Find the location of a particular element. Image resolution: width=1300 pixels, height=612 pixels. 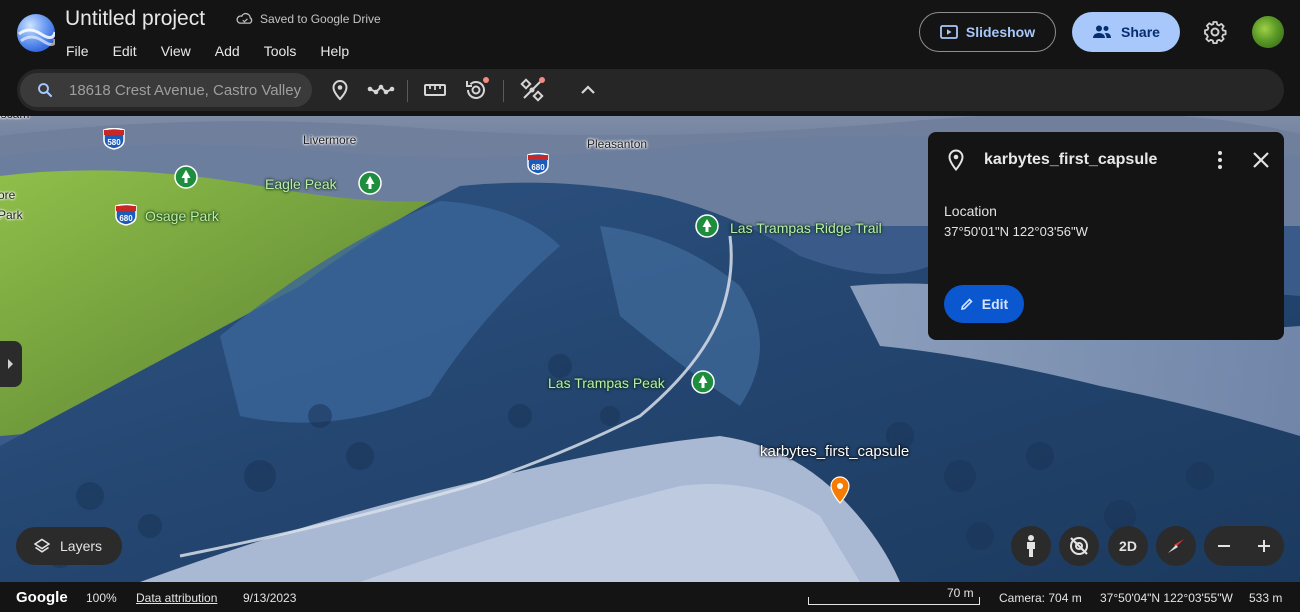

more-vert-icon is located at coordinates (1220, 160).